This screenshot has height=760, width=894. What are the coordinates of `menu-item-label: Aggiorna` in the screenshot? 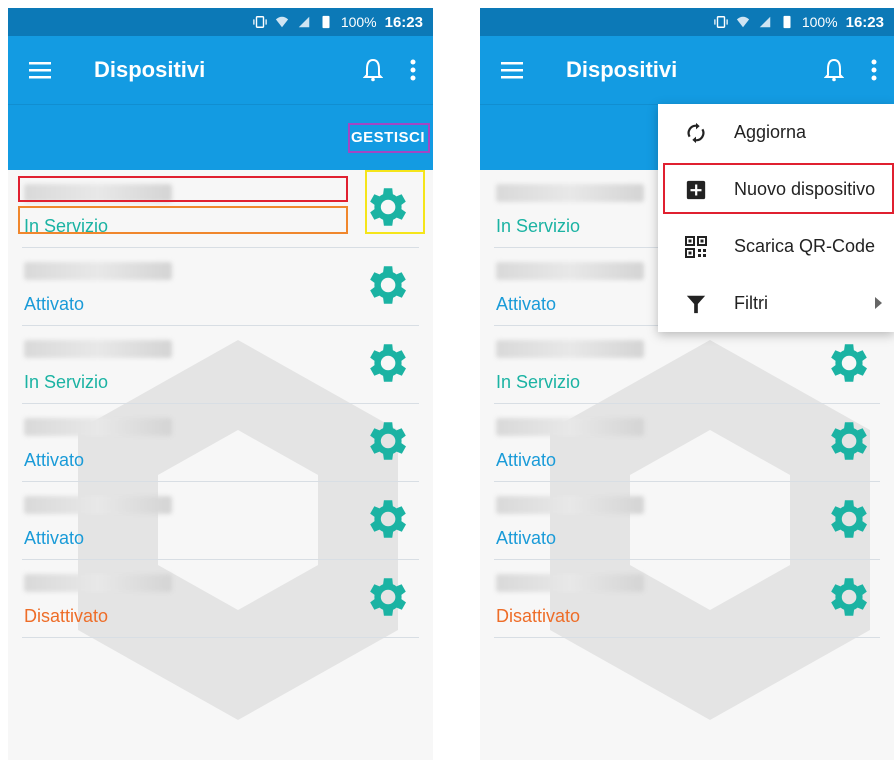 It's located at (770, 132).